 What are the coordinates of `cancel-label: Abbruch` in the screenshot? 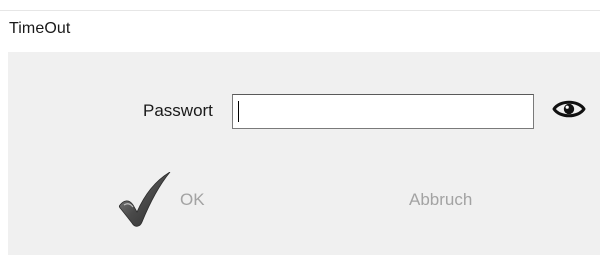 It's located at (441, 199).